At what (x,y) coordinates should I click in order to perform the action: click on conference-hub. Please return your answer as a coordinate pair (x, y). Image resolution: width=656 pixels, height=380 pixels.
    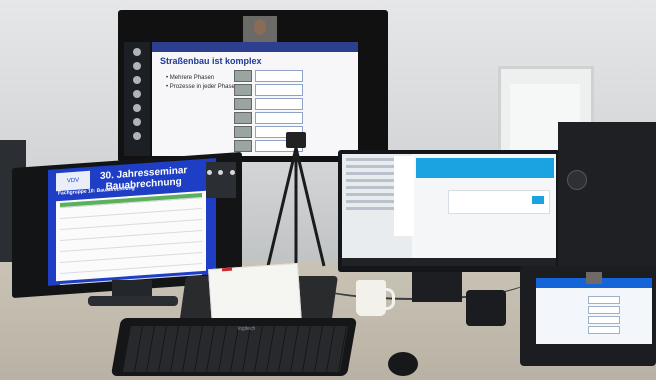
    Looking at the image, I should click on (486, 308).